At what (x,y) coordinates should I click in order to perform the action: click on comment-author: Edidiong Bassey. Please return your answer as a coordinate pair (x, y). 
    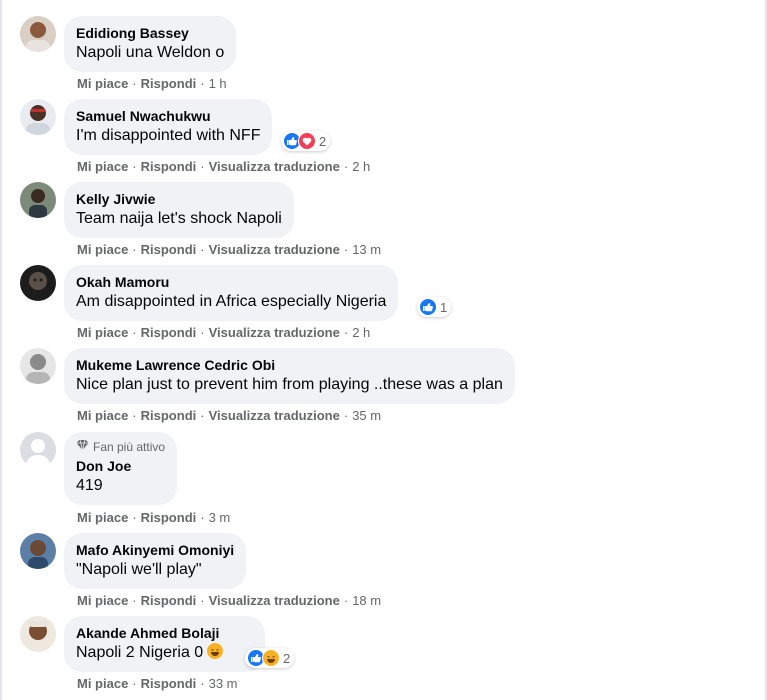
    Looking at the image, I should click on (150, 33).